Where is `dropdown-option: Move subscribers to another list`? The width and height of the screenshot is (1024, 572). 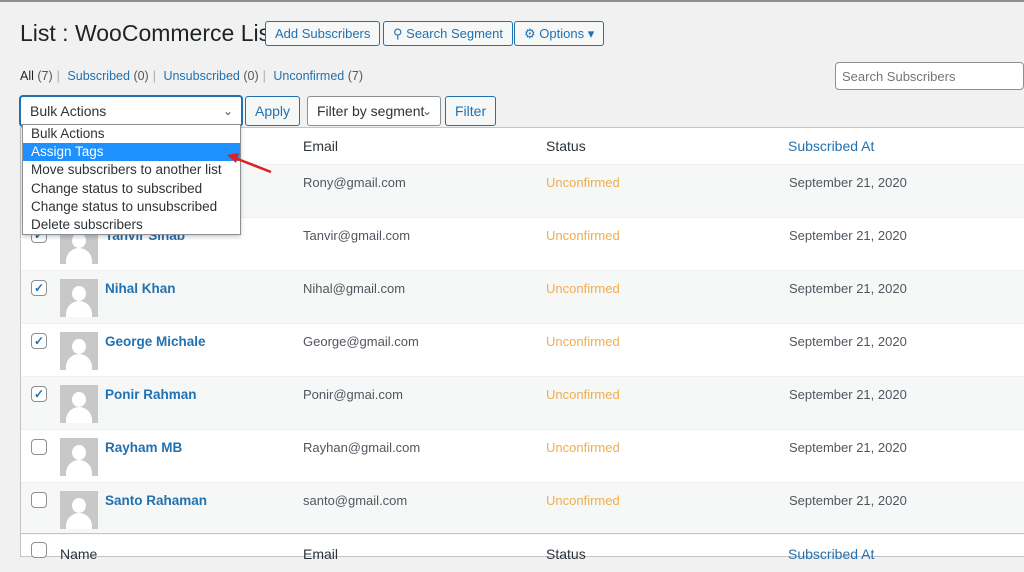 dropdown-option: Move subscribers to another list is located at coordinates (131, 170).